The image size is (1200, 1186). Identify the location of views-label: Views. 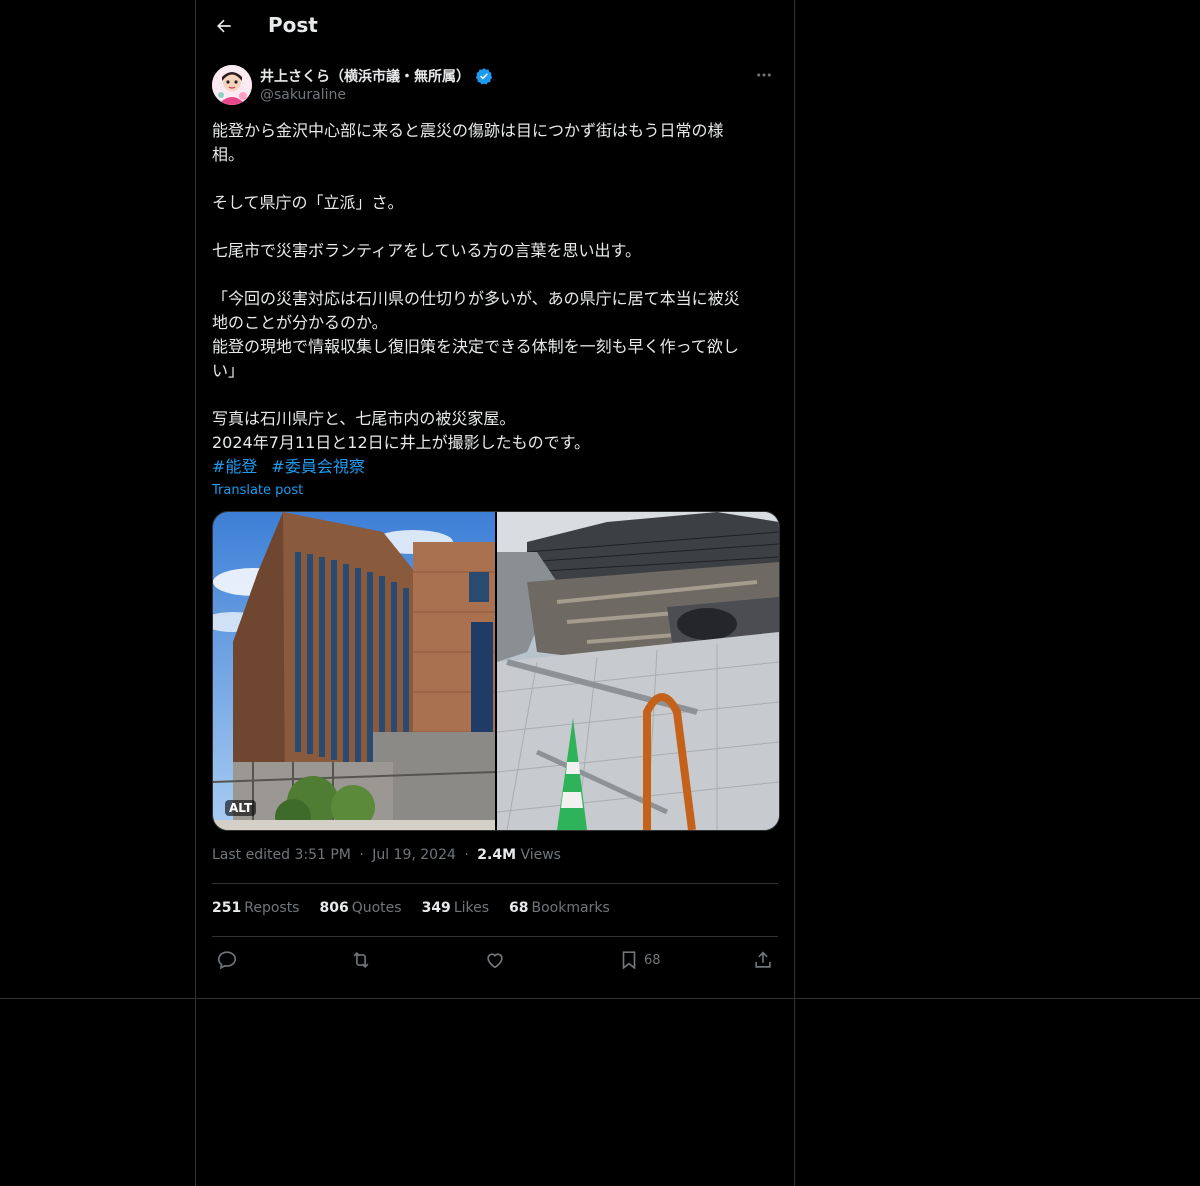
(540, 855).